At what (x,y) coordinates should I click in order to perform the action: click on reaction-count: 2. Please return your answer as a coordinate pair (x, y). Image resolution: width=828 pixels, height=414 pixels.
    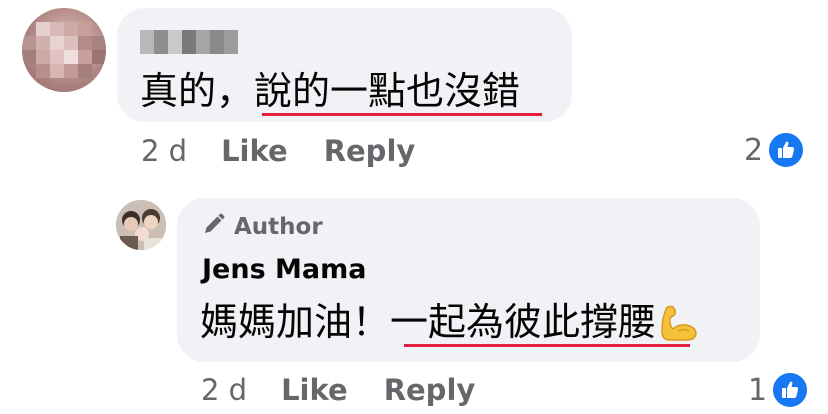
    Looking at the image, I should click on (754, 150).